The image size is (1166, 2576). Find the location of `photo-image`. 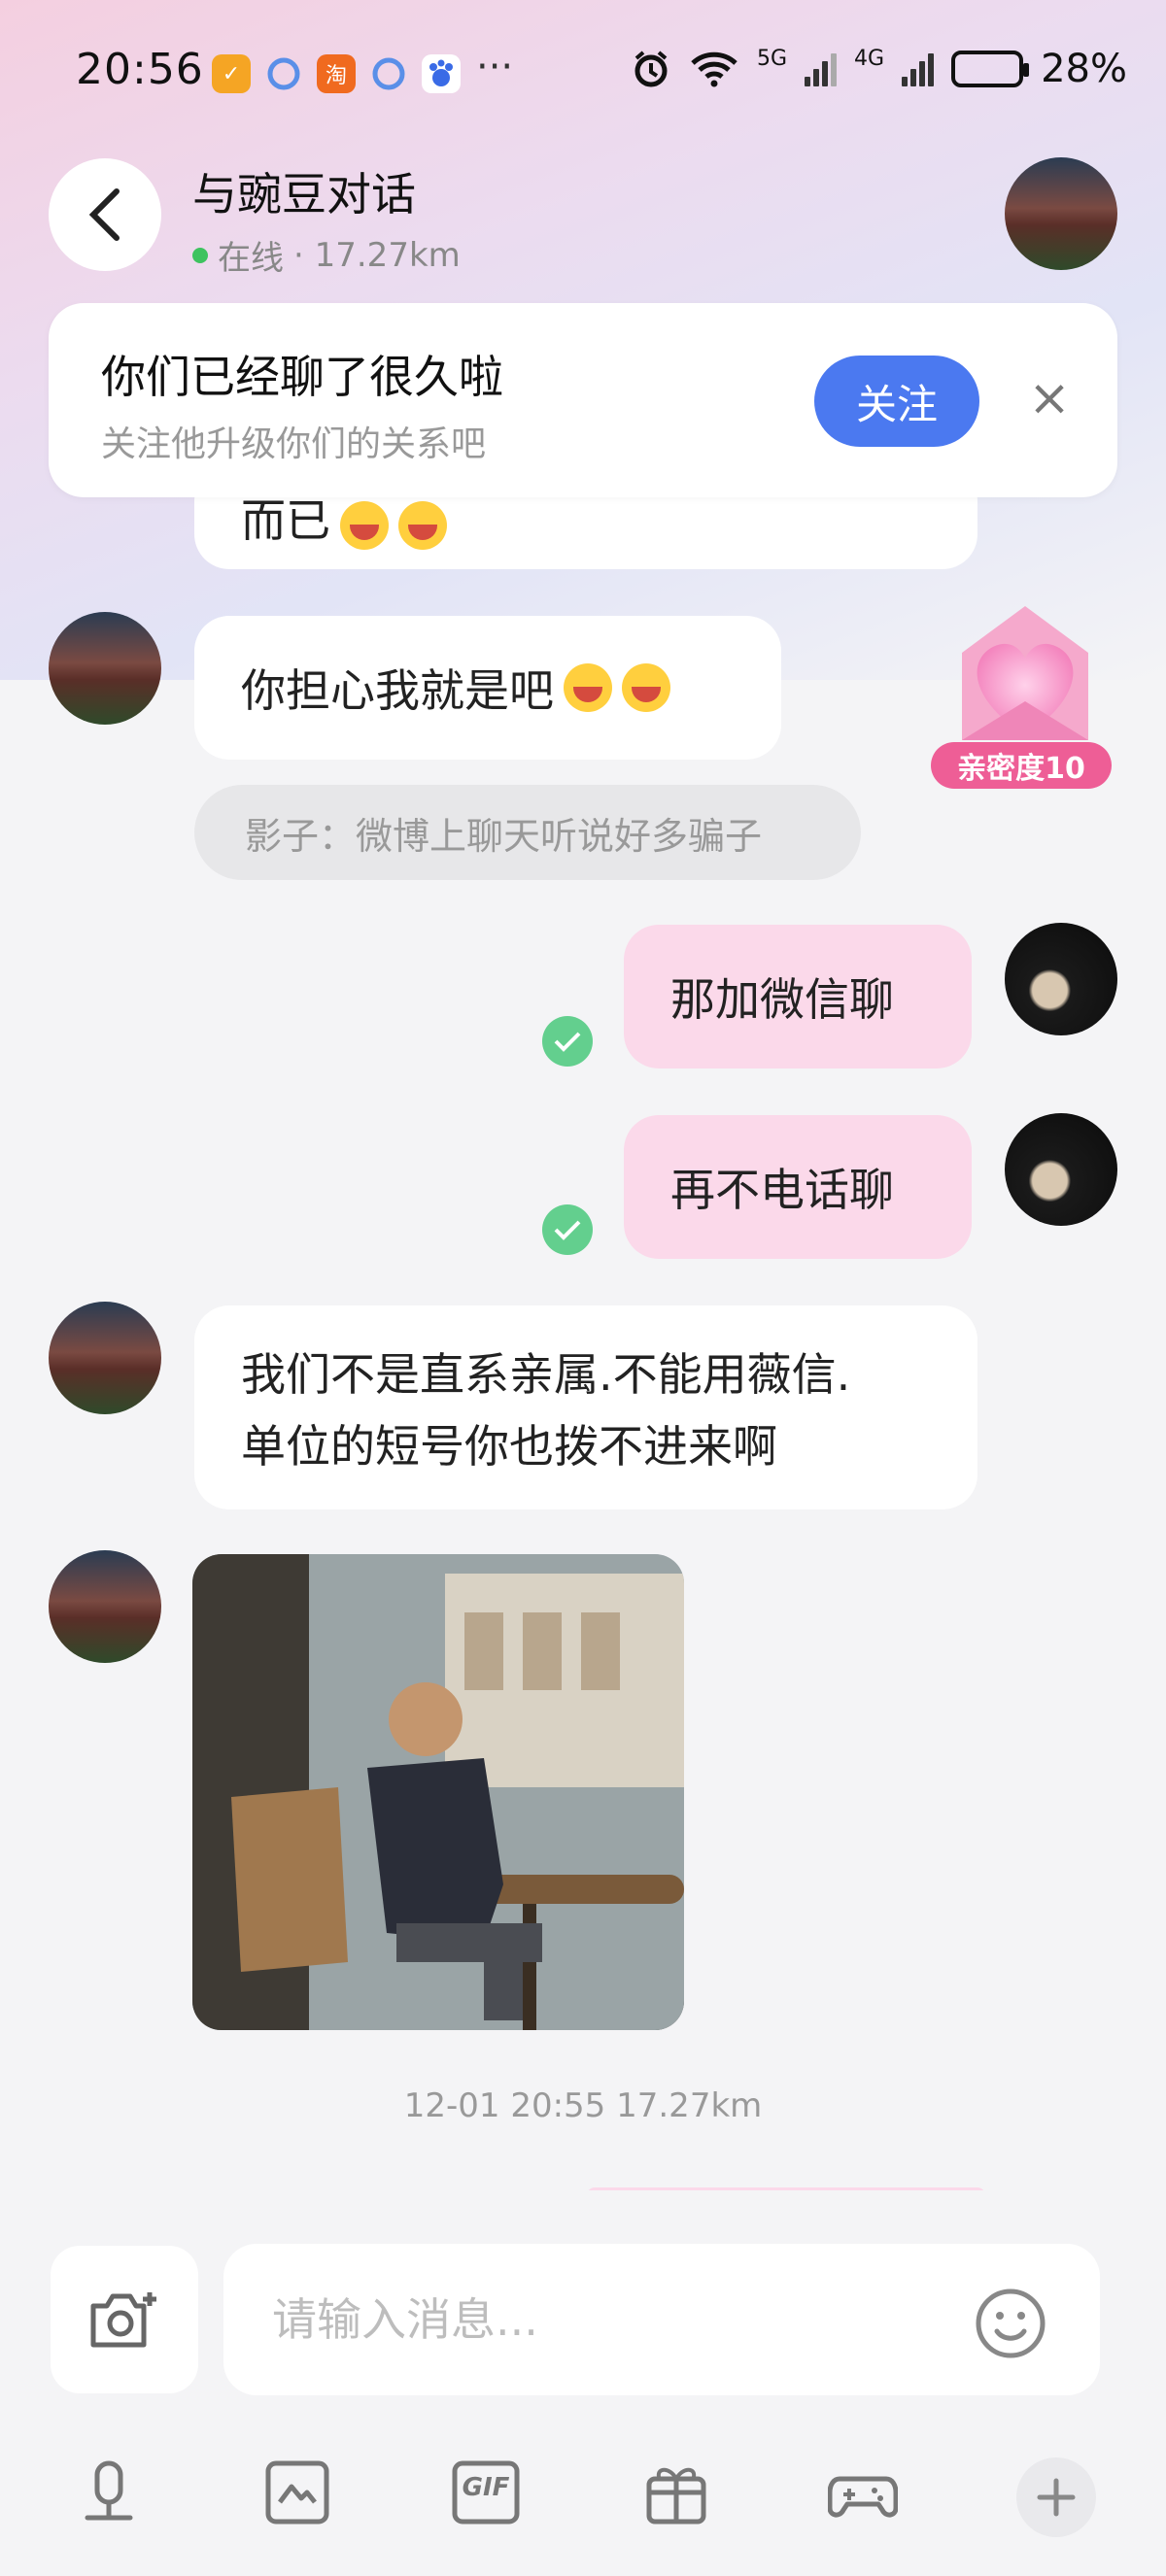

photo-image is located at coordinates (438, 1792).